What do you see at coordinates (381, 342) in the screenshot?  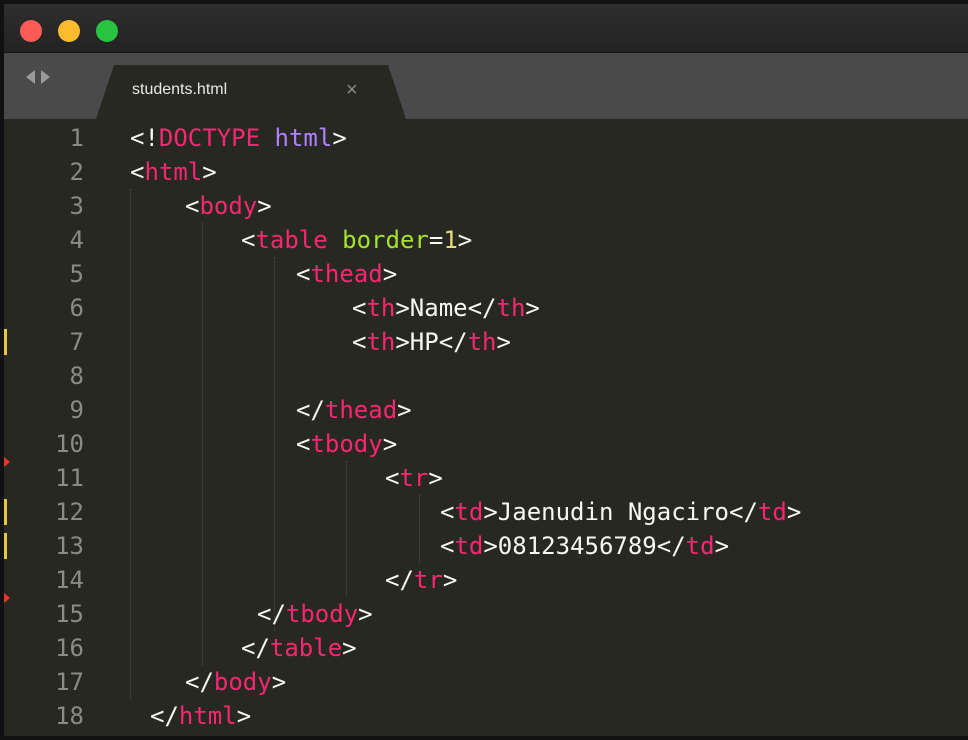 I see `code-token: th` at bounding box center [381, 342].